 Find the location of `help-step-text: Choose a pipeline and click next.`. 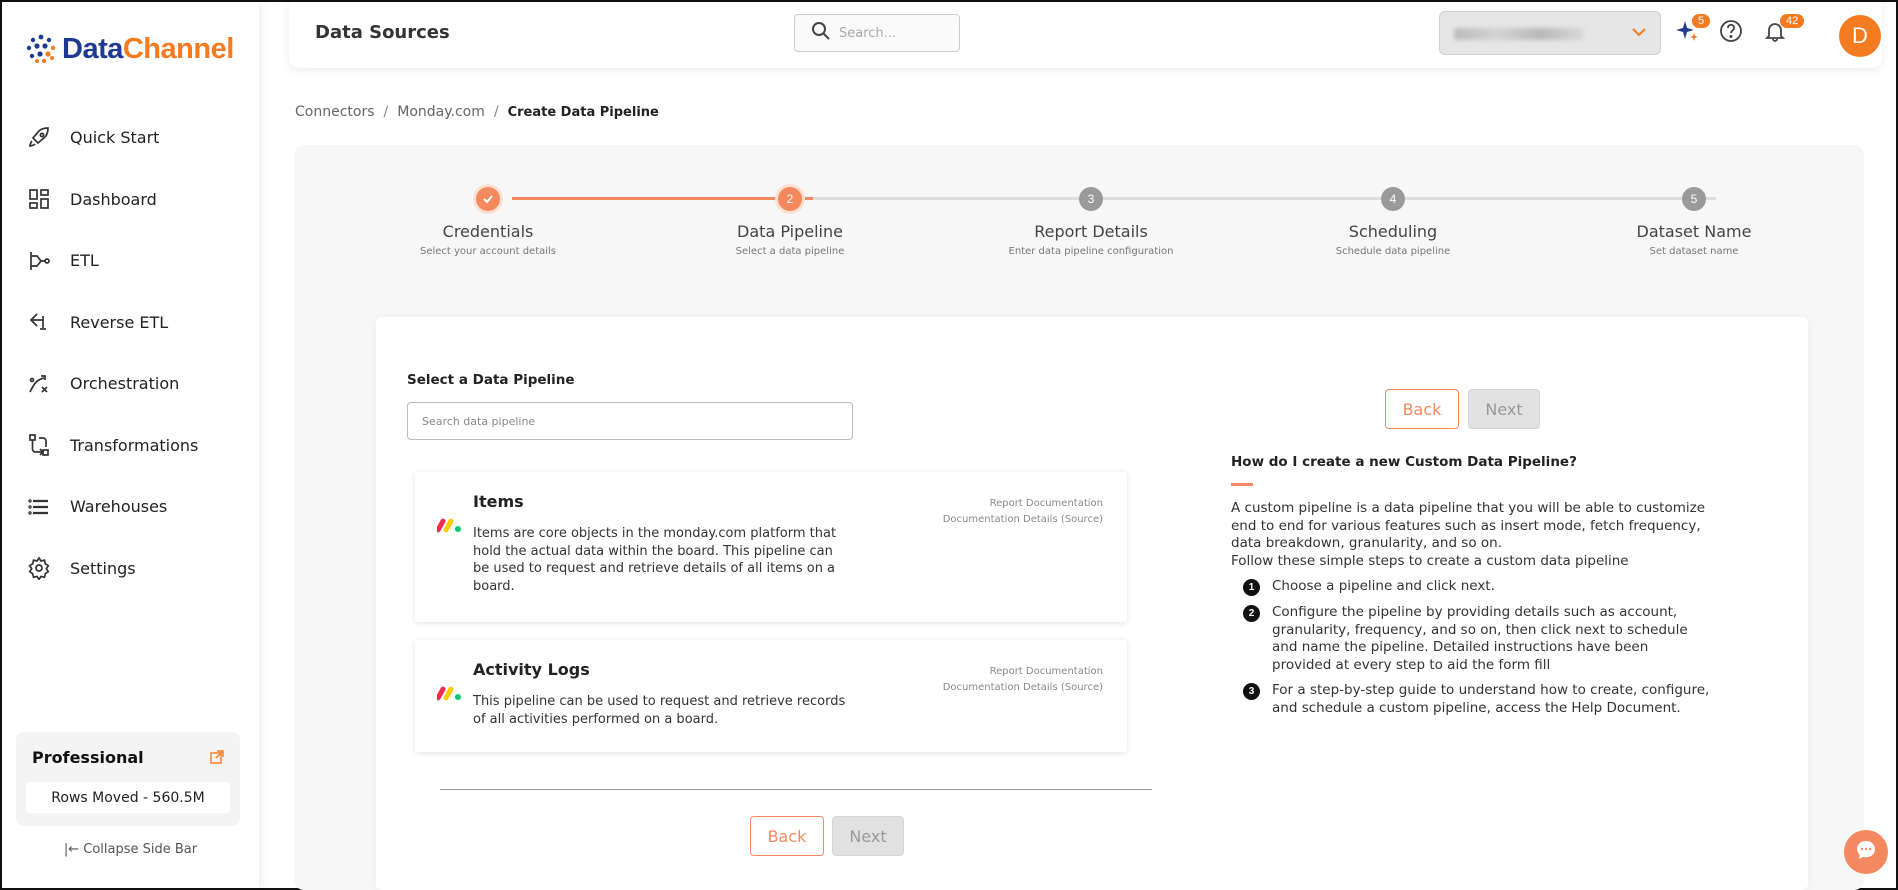

help-step-text: Choose a pipeline and click next. is located at coordinates (1383, 586).